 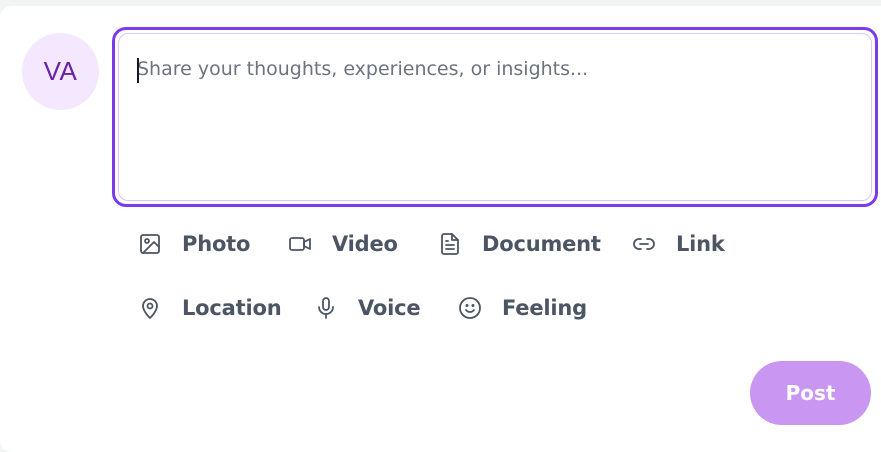 I want to click on document-button: Document, so click(x=535, y=244).